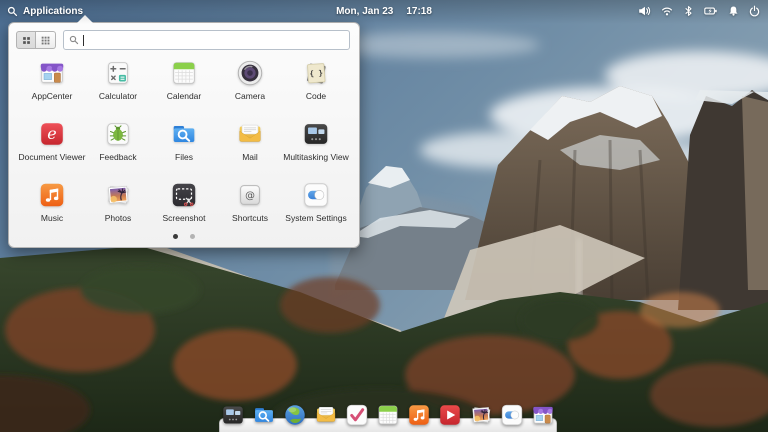  I want to click on multitasking-view-icon, so click(316, 134).